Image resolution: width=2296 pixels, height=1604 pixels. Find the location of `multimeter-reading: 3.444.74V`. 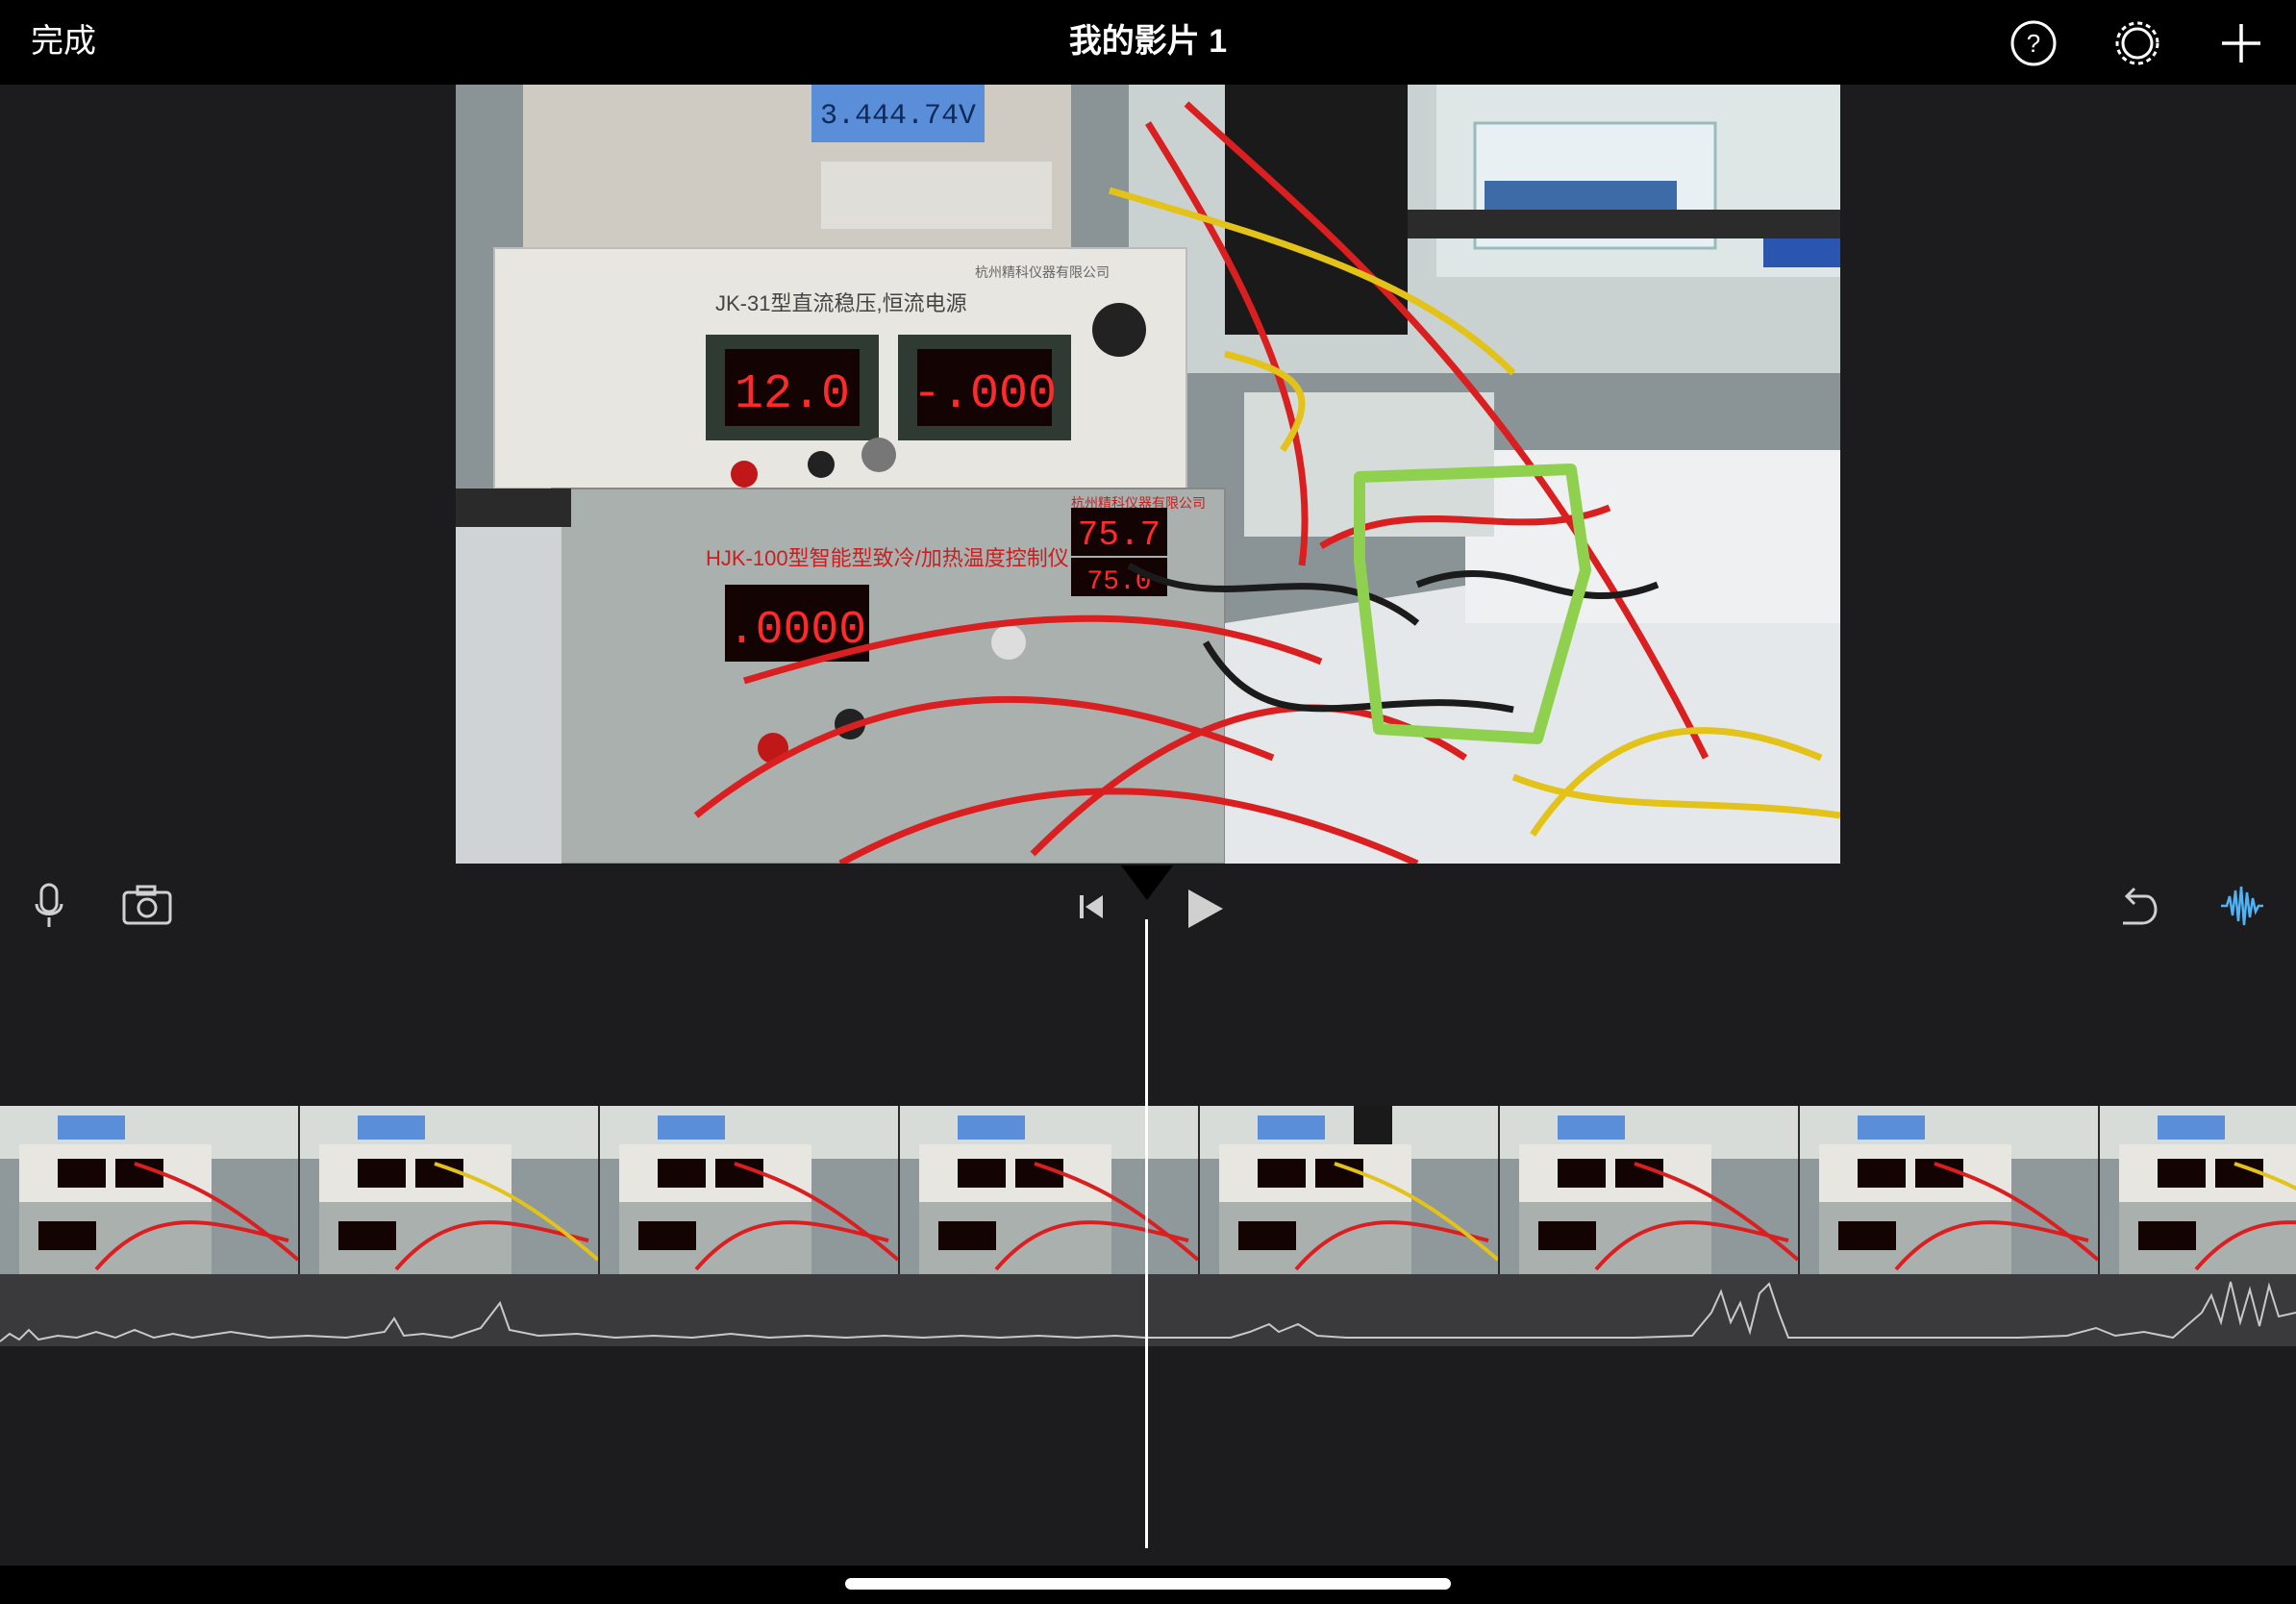

multimeter-reading: 3.444.74V is located at coordinates (898, 116).